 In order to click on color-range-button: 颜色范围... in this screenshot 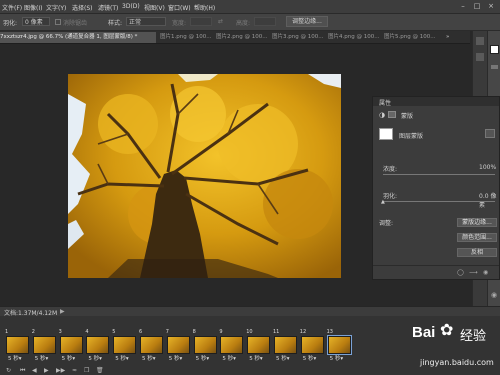, I will do `click(477, 237)`.